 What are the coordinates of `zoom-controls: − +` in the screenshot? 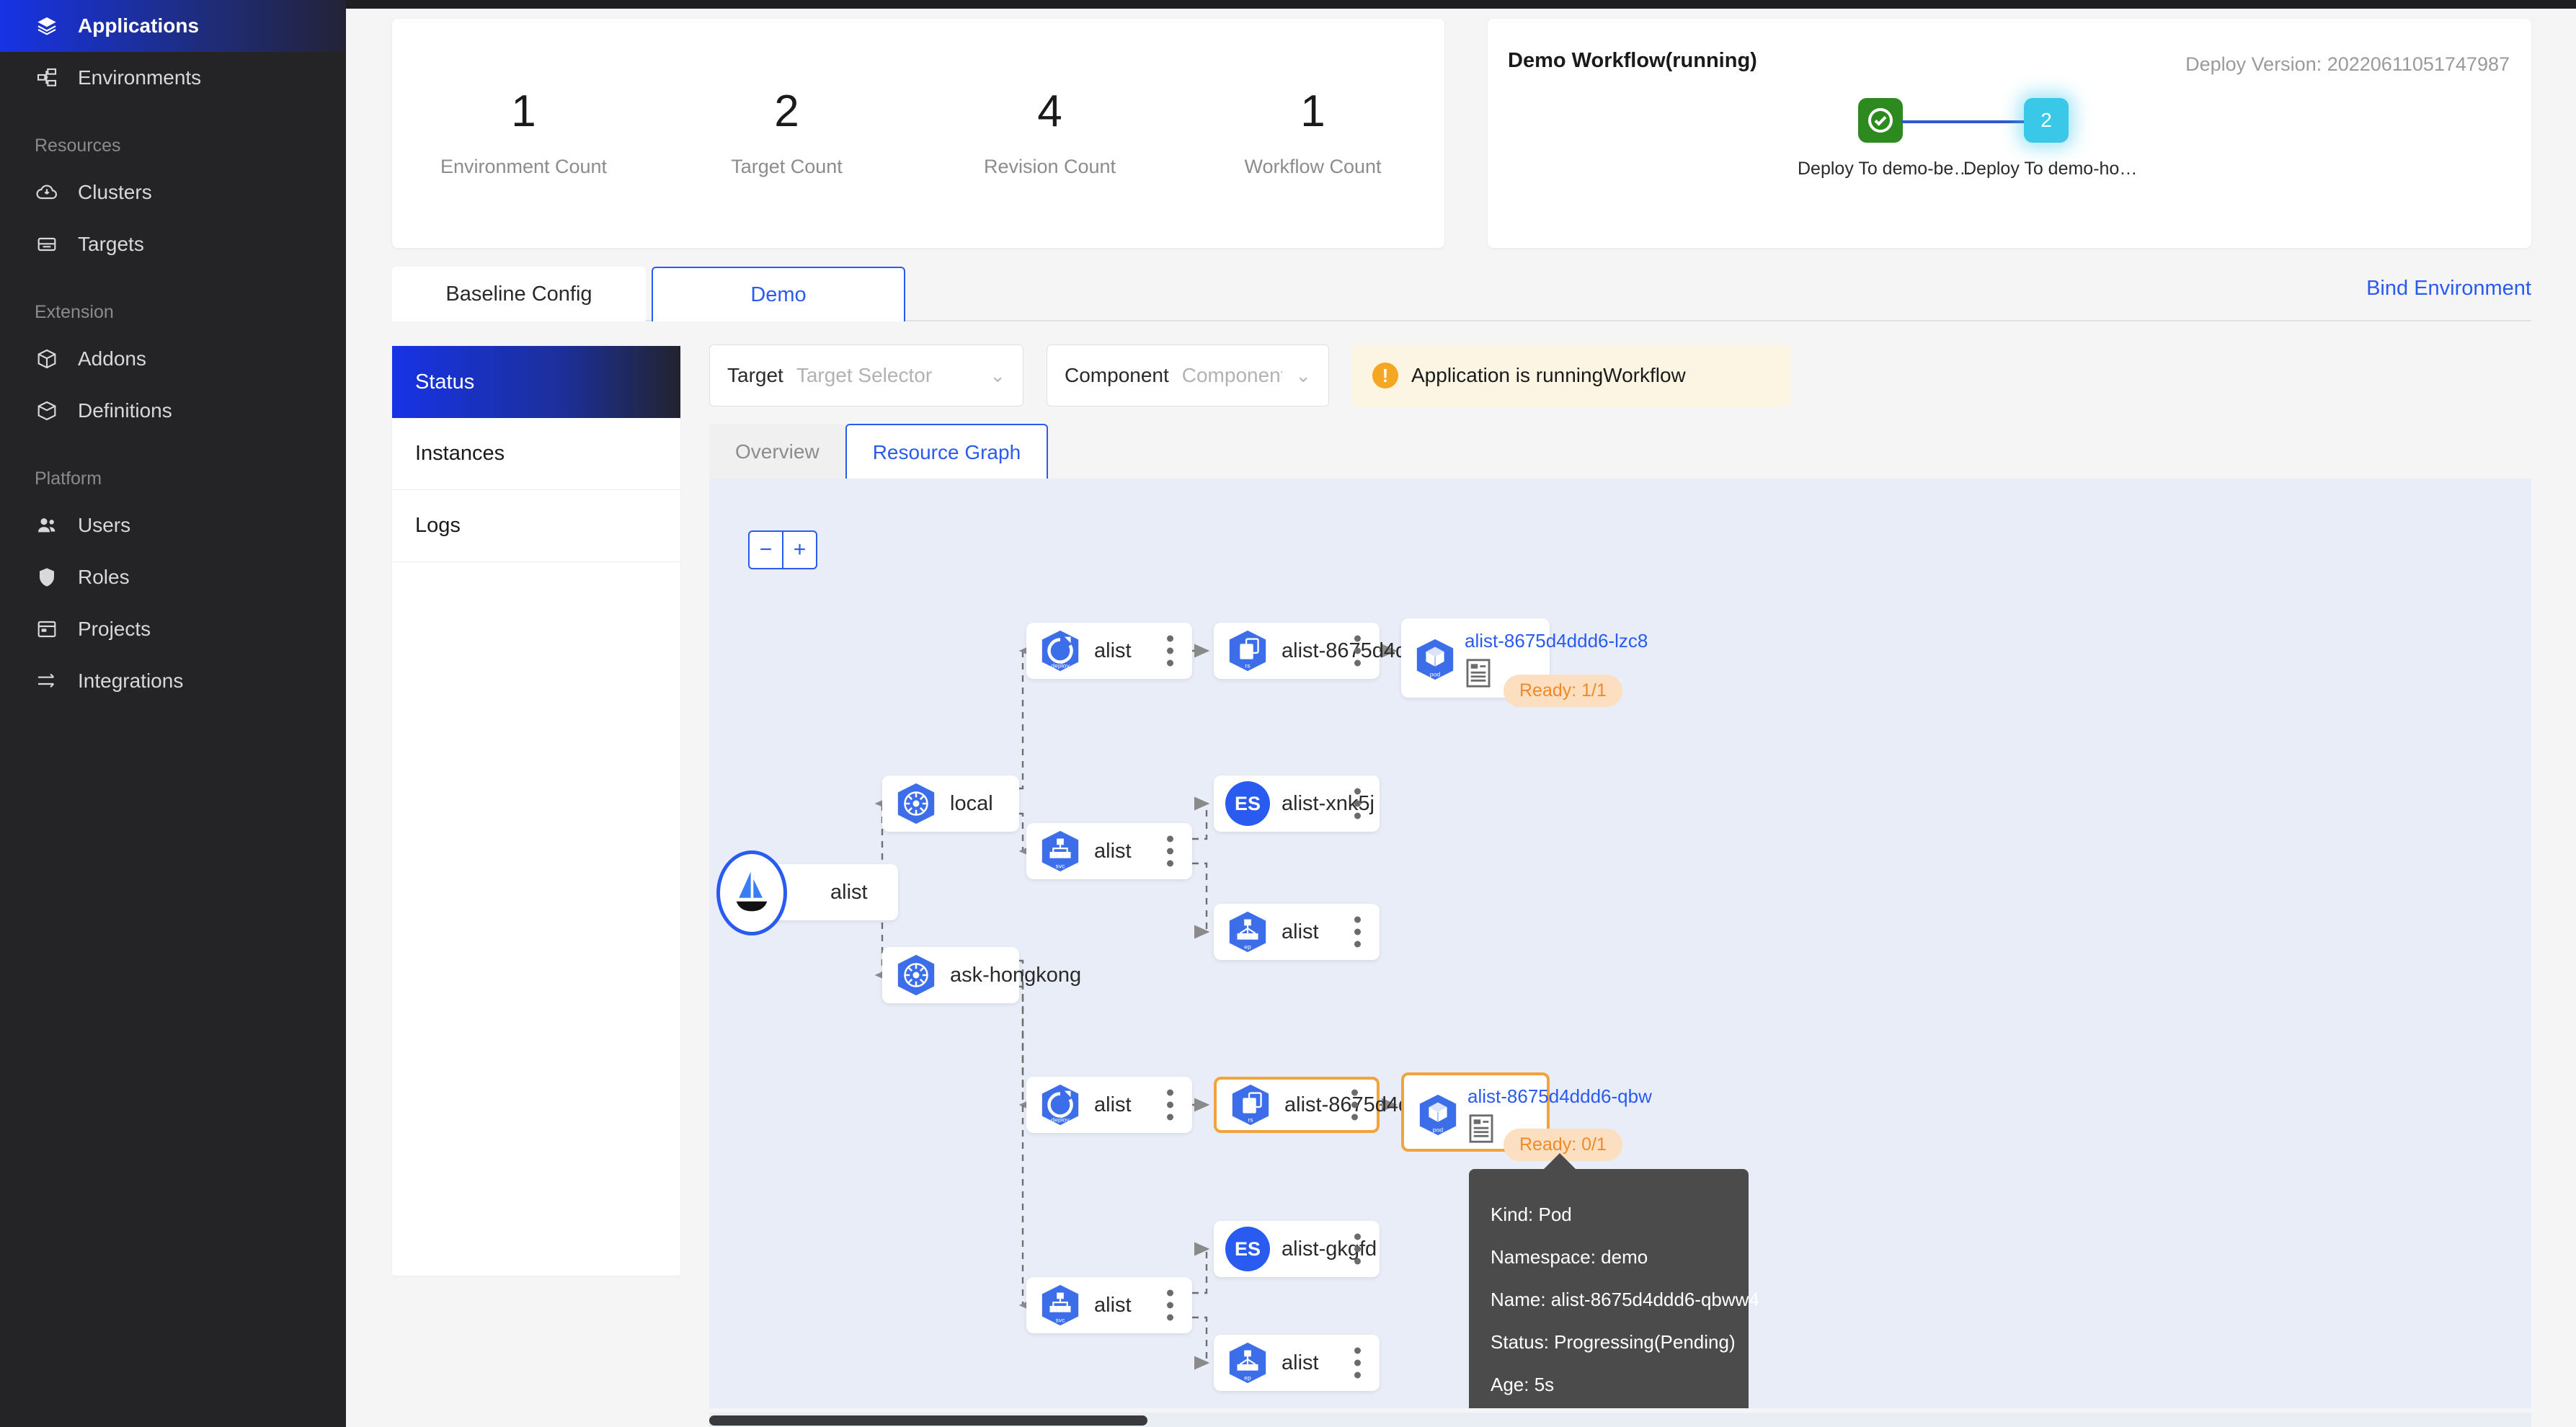 It's located at (782, 549).